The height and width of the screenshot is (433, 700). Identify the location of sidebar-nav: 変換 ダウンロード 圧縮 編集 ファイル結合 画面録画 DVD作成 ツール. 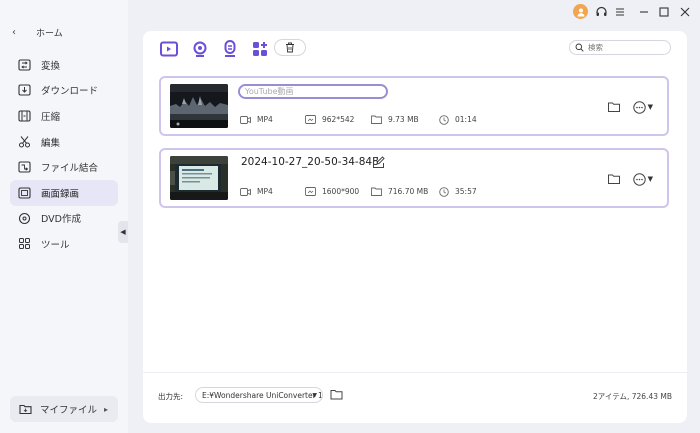
(64, 154).